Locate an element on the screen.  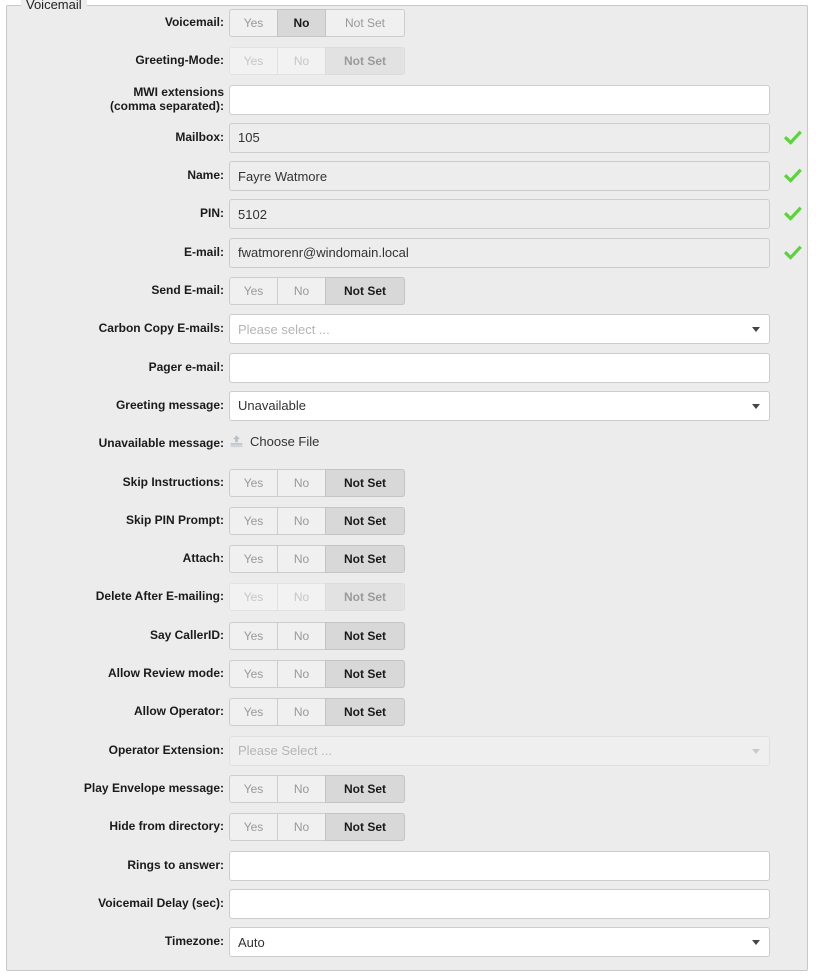
toggle-skip_pin_prompt-not_set: Not Set is located at coordinates (365, 520).